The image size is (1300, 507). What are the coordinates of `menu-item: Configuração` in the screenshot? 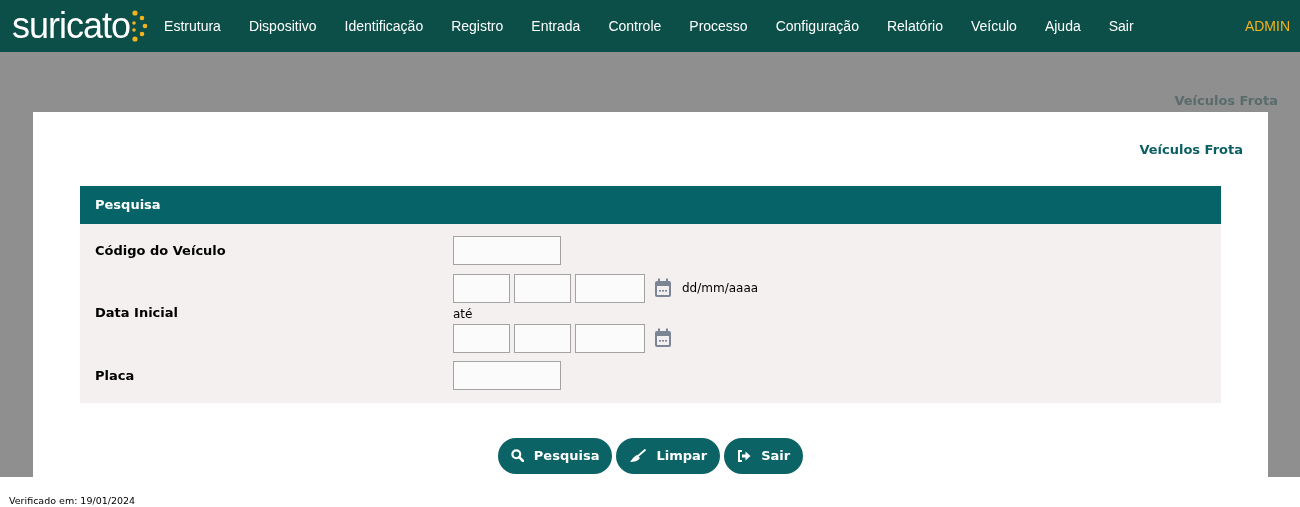 It's located at (817, 26).